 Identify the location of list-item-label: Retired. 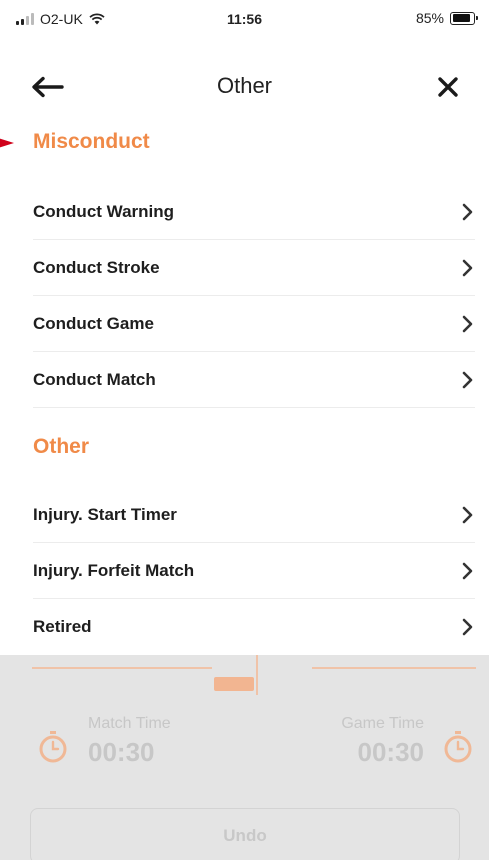
(62, 626).